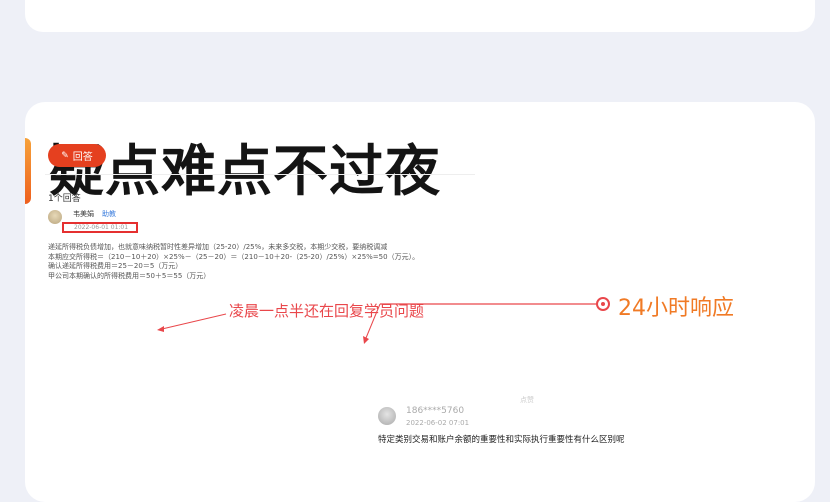  Describe the element at coordinates (115, 266) in the screenshot. I see `answer-line: 确认递延所得税费用＝25－20＝5（万元）` at that location.